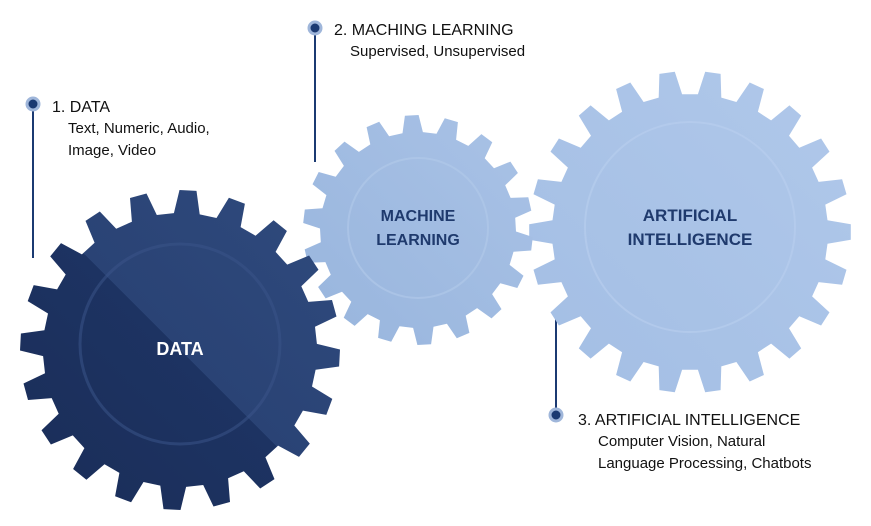 The image size is (871, 526). Describe the element at coordinates (424, 30) in the screenshot. I see `callout-ml-heading: 2. MACHING LEARNING` at that location.